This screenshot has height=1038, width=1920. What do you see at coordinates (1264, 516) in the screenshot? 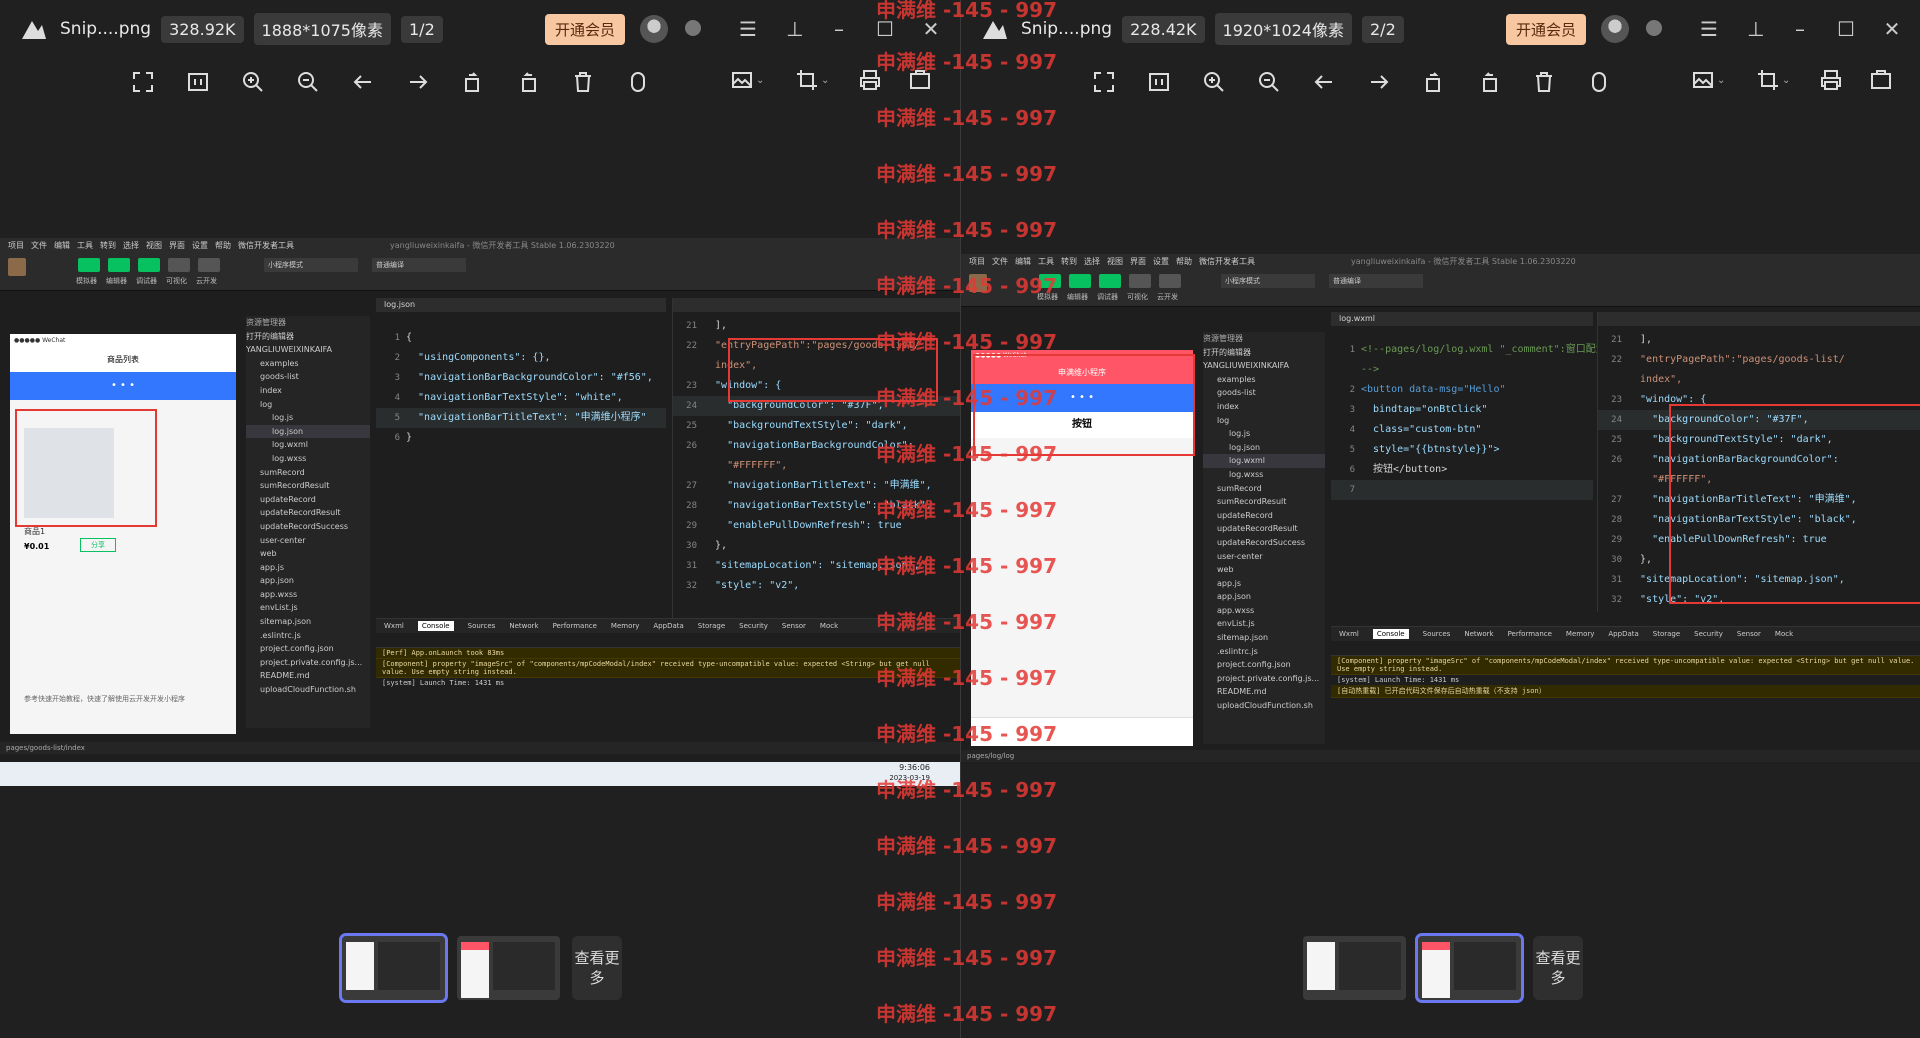
I see `explorer-item: updateRecord` at bounding box center [1264, 516].